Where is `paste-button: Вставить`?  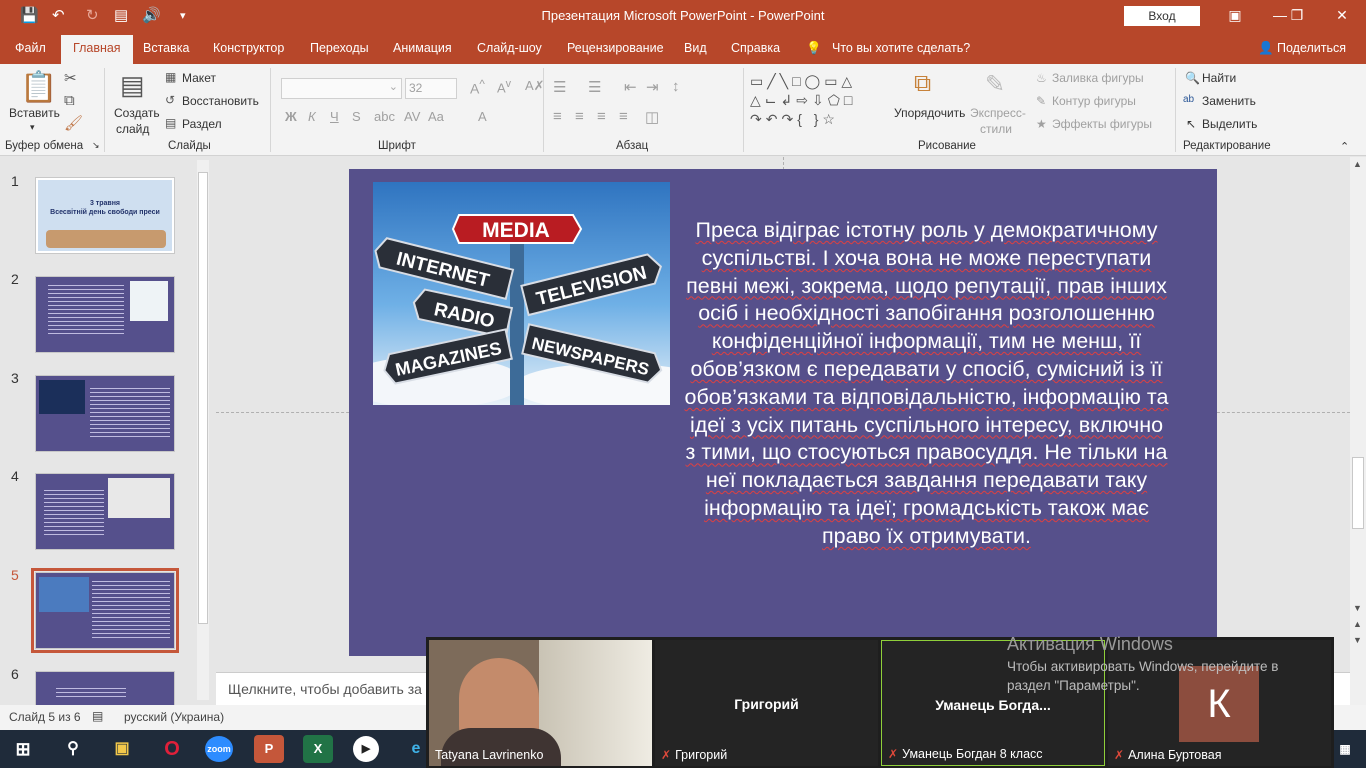
paste-button: Вставить is located at coordinates (34, 113).